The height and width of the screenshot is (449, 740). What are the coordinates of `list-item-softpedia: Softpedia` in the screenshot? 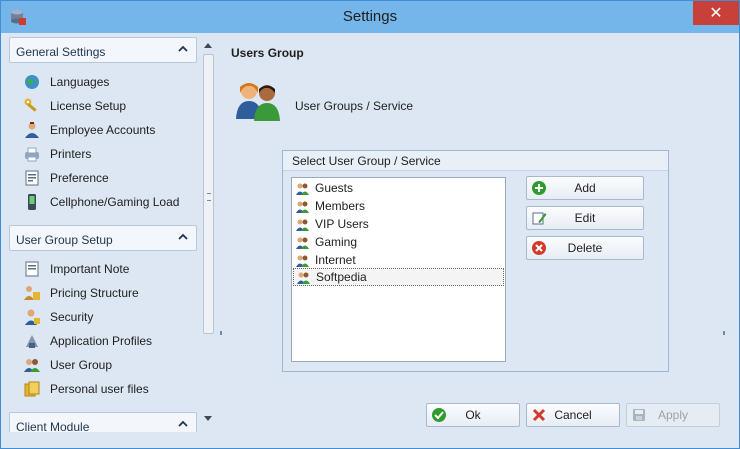 It's located at (398, 277).